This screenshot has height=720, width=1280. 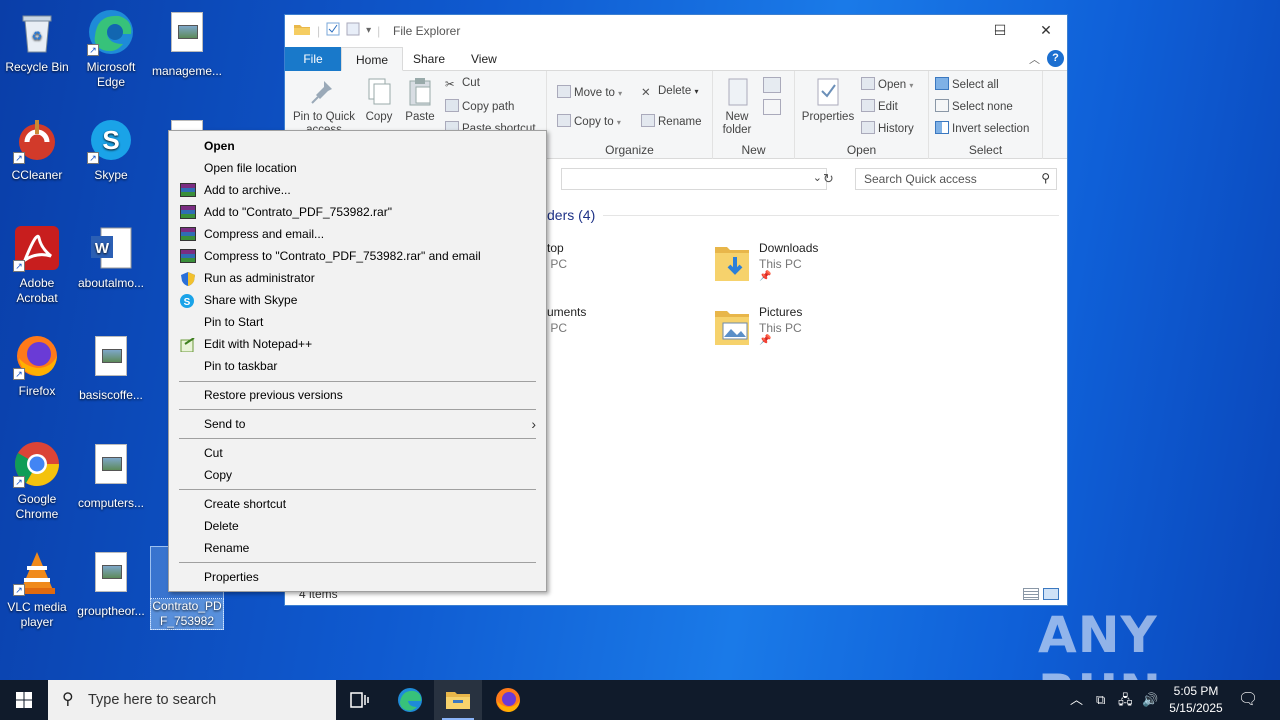 I want to click on start-button, so click(x=24, y=700).